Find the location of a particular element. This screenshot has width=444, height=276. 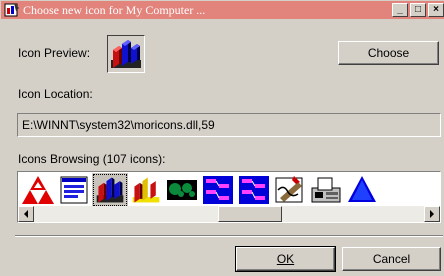

horizontal-scrollbar is located at coordinates (229, 214).